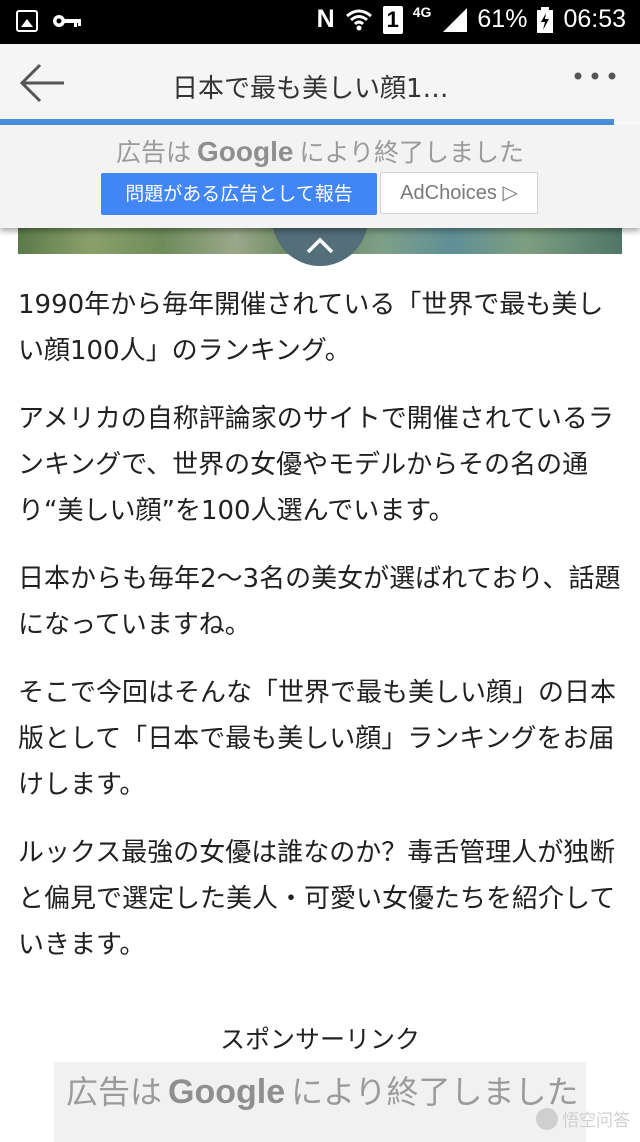 This screenshot has width=640, height=1142. I want to click on ad-closed-prefix: 広告は, so click(154, 152).